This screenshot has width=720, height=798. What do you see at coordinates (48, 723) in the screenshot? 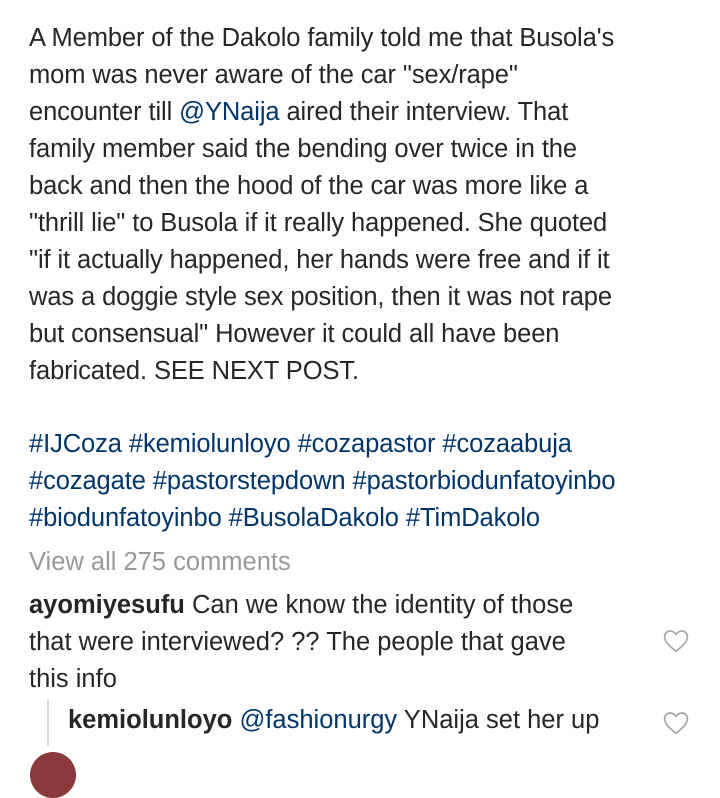
I see `reply-thread-line` at bounding box center [48, 723].